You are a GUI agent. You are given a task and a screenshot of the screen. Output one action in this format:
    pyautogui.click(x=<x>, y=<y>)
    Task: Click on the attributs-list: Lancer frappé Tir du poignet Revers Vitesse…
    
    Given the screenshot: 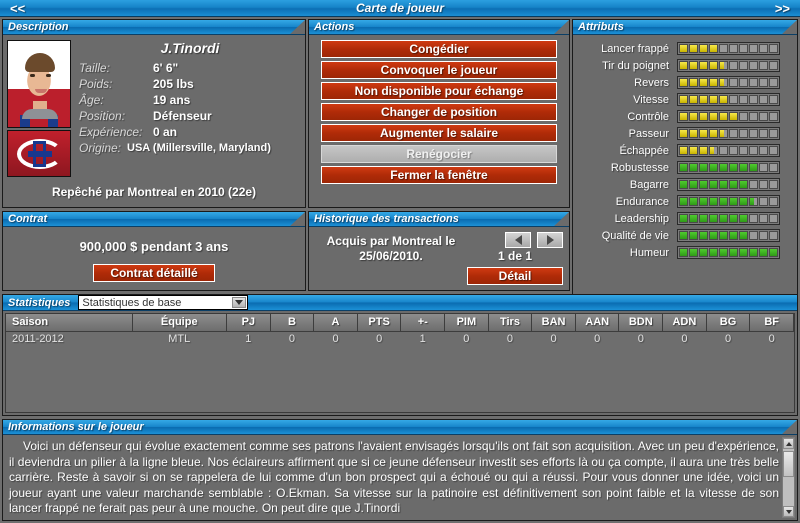 What is the action you would take?
    pyautogui.click(x=685, y=147)
    